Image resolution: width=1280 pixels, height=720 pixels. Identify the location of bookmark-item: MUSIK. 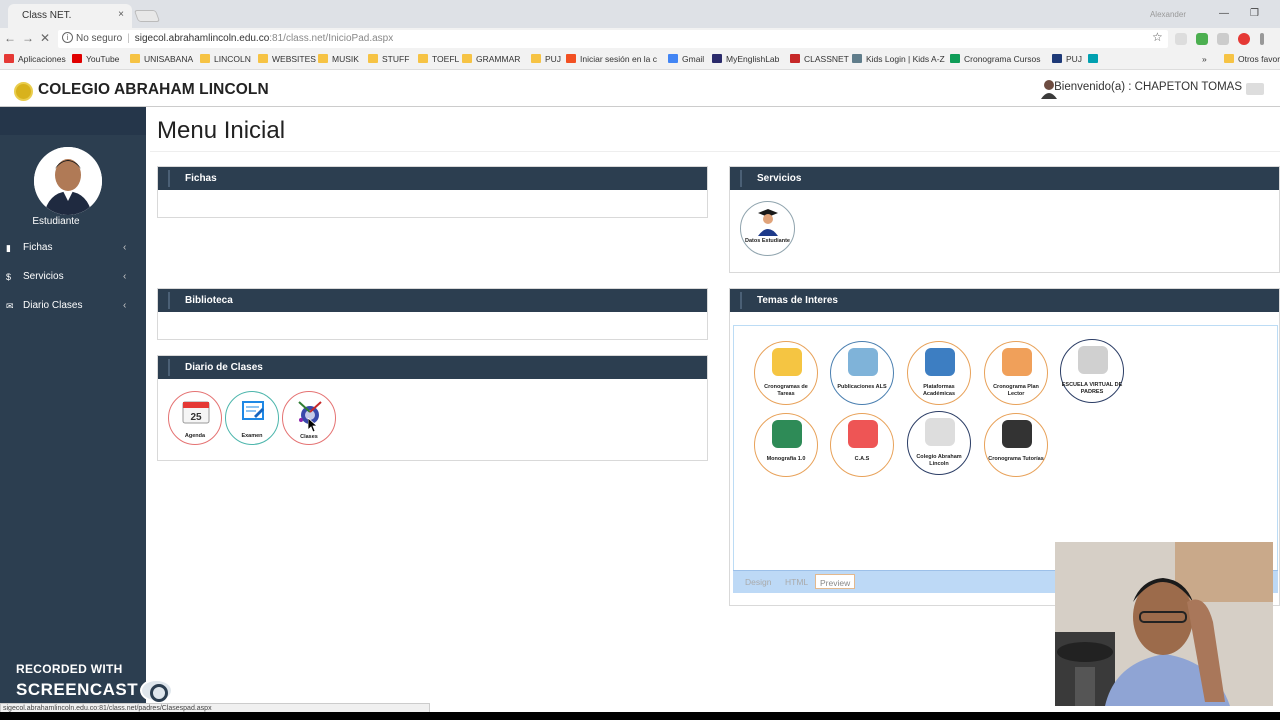
(338, 59).